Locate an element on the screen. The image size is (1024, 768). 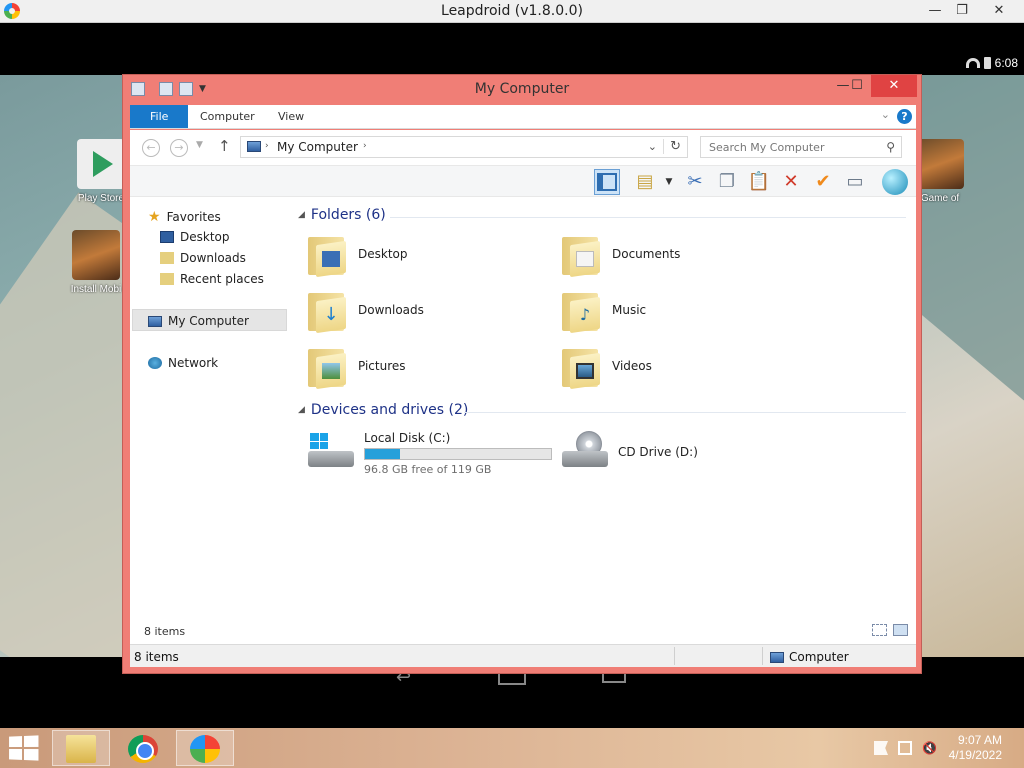
large-icons-view-icon is located at coordinates (900, 630).